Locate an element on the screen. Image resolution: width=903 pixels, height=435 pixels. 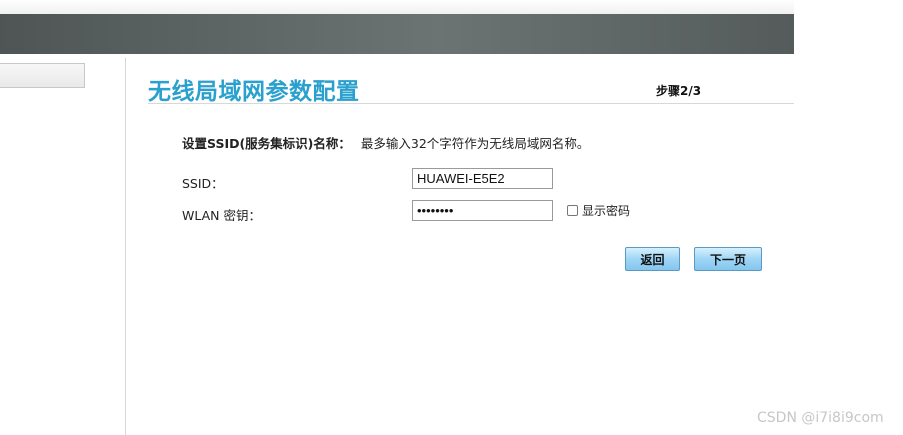
back-button: 返回 is located at coordinates (652, 259).